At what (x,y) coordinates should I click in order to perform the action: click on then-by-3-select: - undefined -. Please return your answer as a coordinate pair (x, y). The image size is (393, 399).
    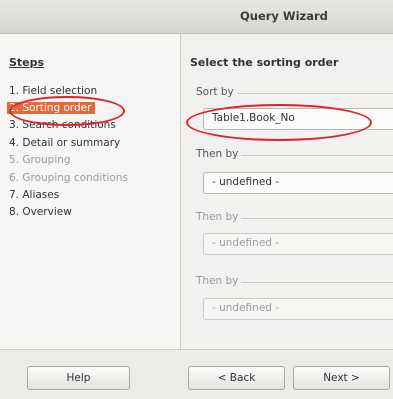
    Looking at the image, I should click on (298, 309).